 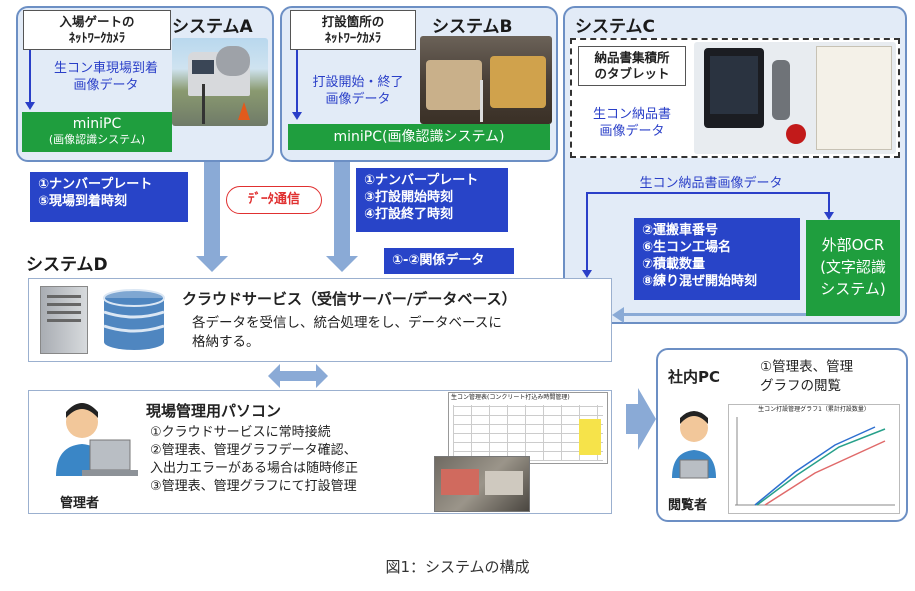 I want to click on internal-pc-item: ①管理表、管理 グラフの閲覧, so click(x=807, y=376).